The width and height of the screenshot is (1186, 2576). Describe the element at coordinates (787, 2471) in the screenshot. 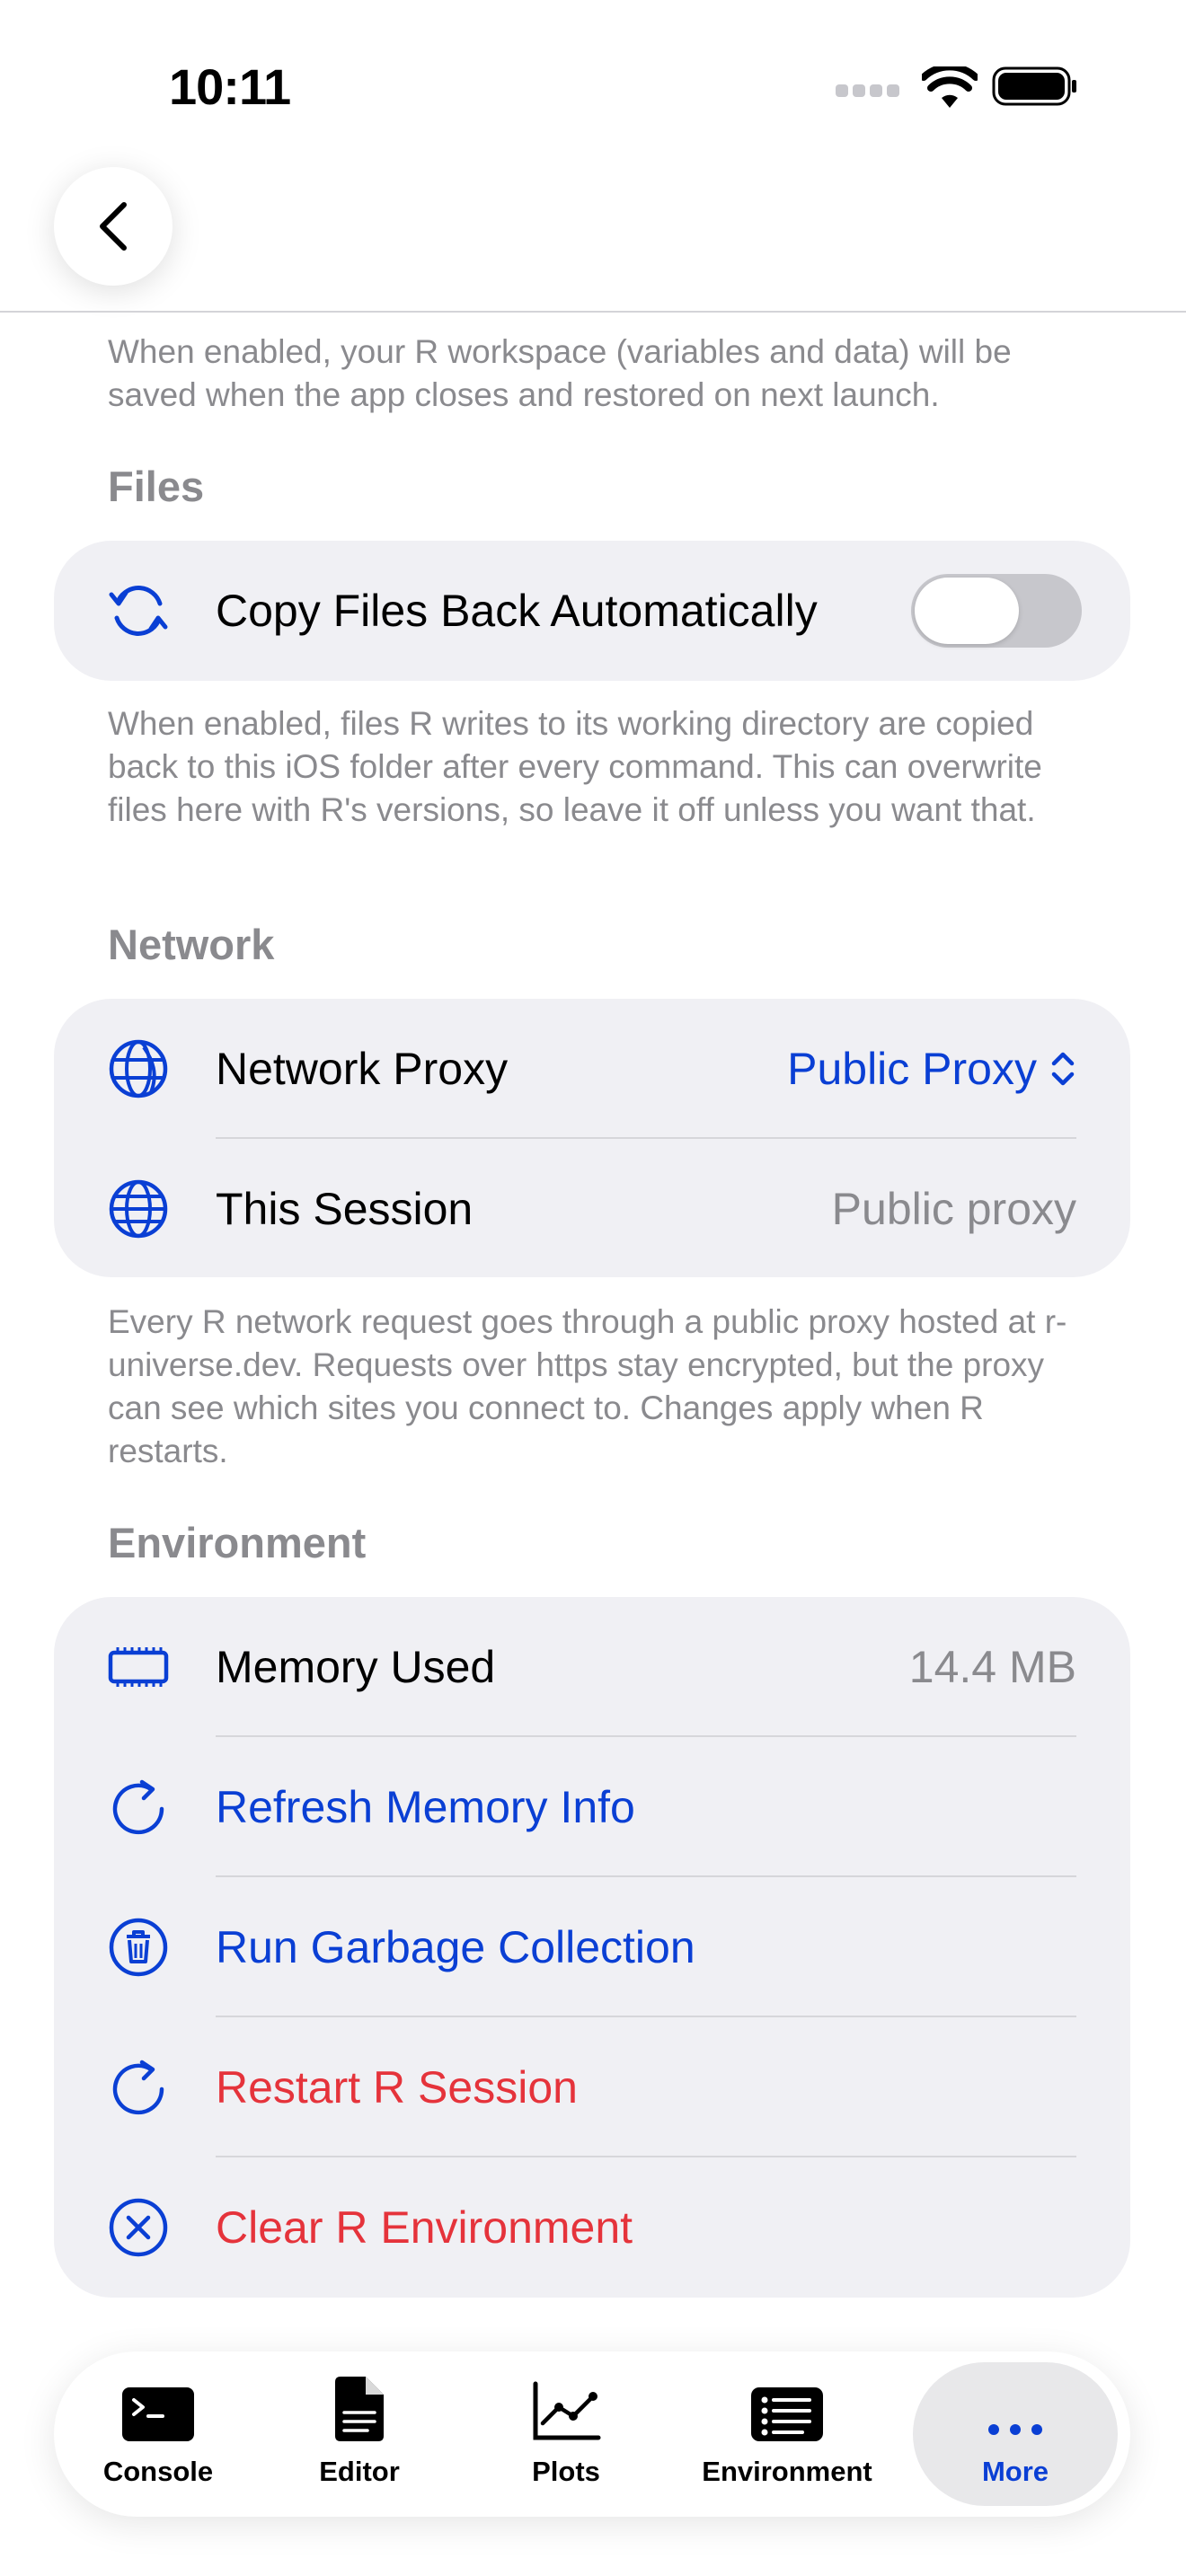

I see `tab-environment-label: Environment` at that location.